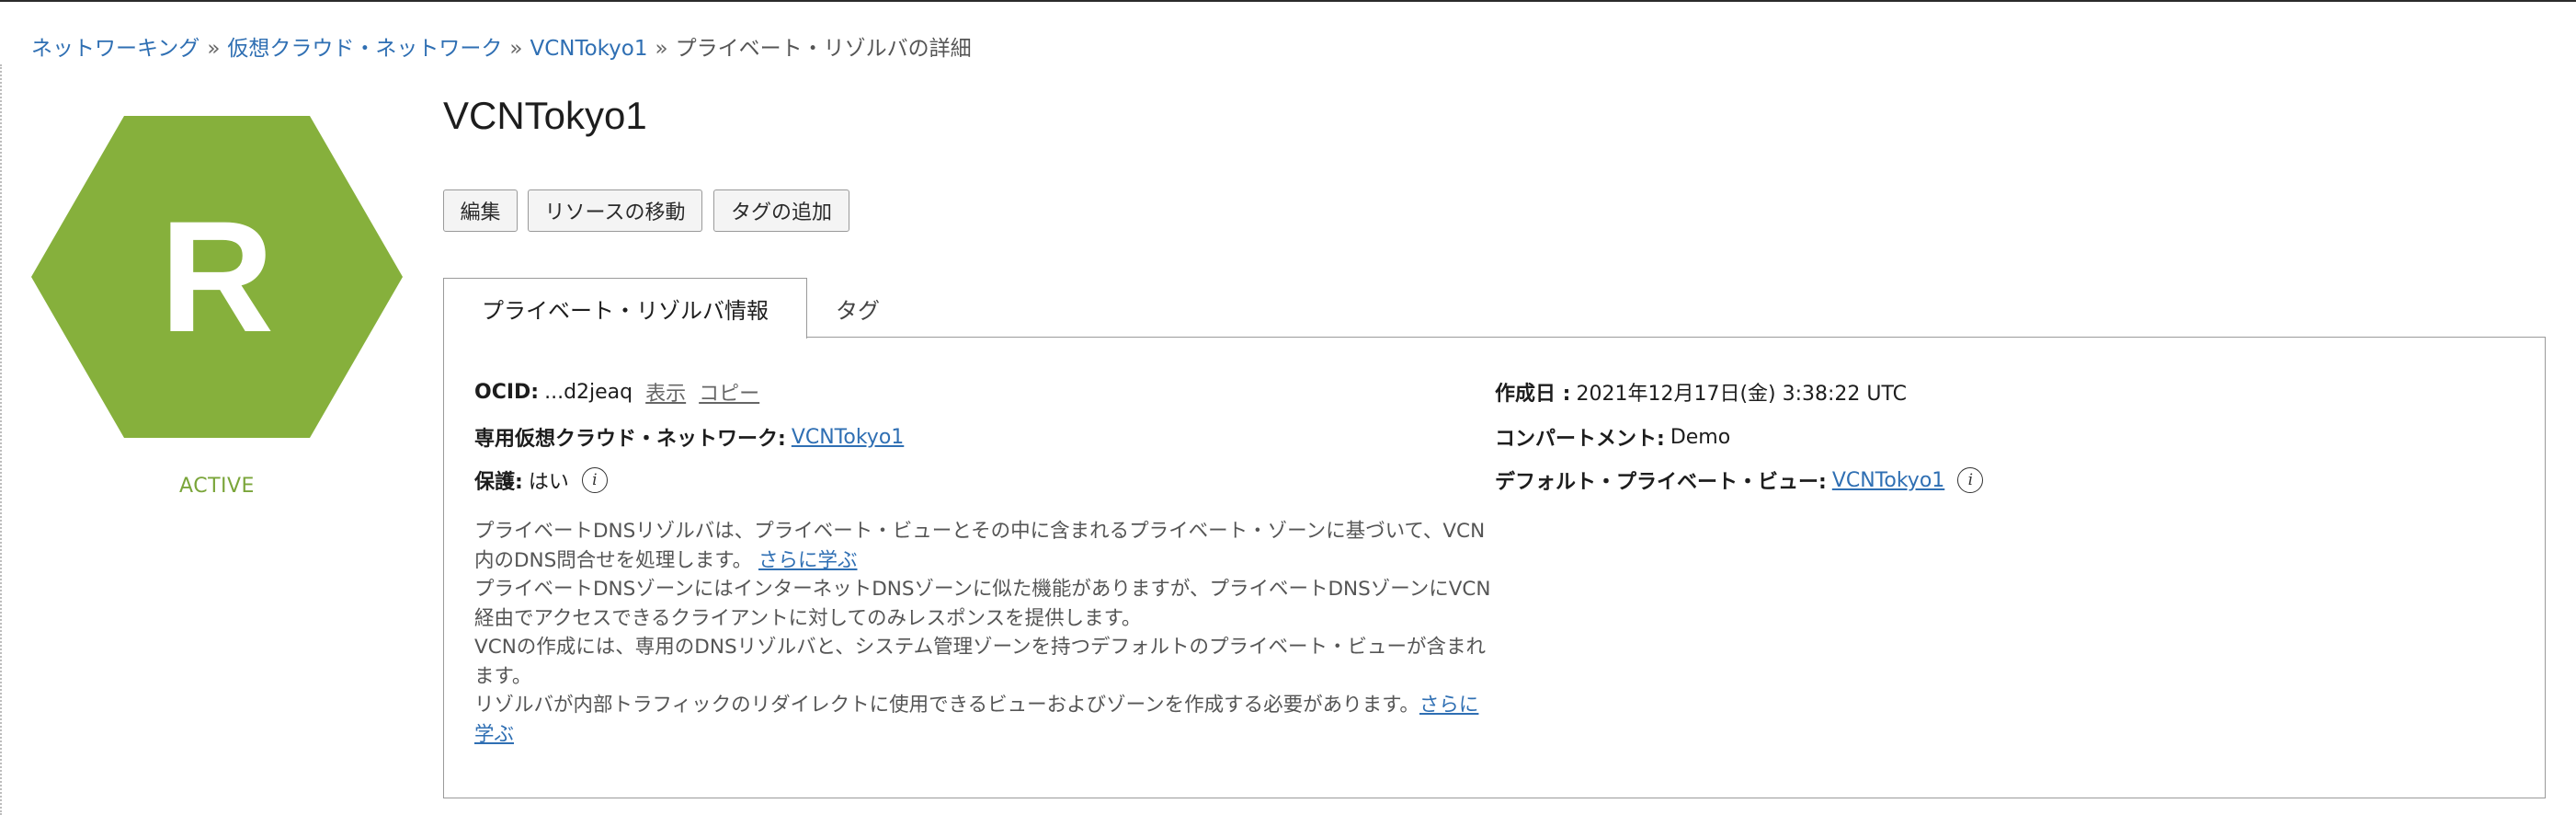 This screenshot has width=2576, height=815. I want to click on tab-resolver-info: プライベート・リゾルバ情報, so click(625, 308).